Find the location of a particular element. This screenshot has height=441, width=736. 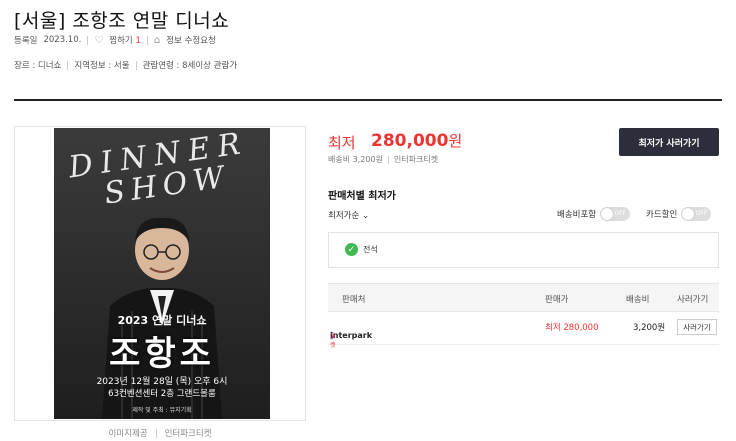

poster-name: 조항조 is located at coordinates (162, 354).